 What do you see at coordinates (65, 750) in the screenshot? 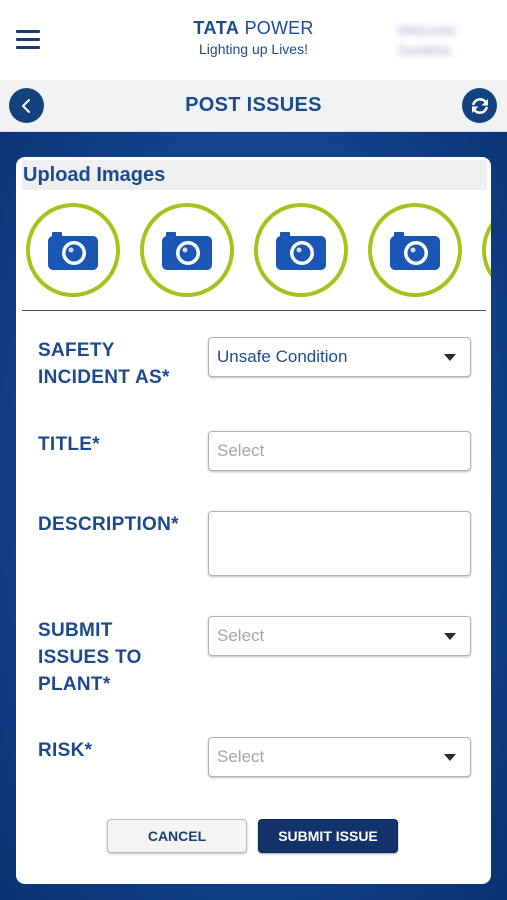
I see `risk-label: RISK*` at bounding box center [65, 750].